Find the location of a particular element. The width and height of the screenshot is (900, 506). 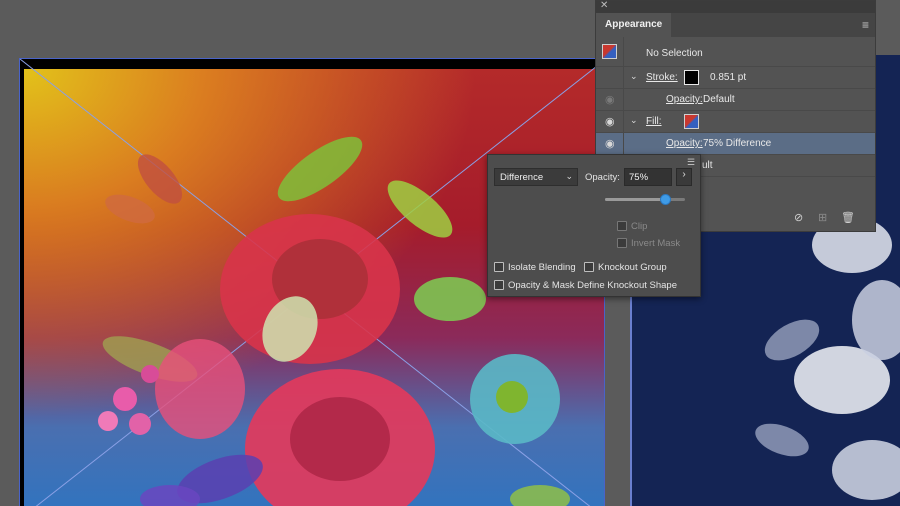

fill-row: ◉ ⌄ Fill: is located at coordinates (735, 122).